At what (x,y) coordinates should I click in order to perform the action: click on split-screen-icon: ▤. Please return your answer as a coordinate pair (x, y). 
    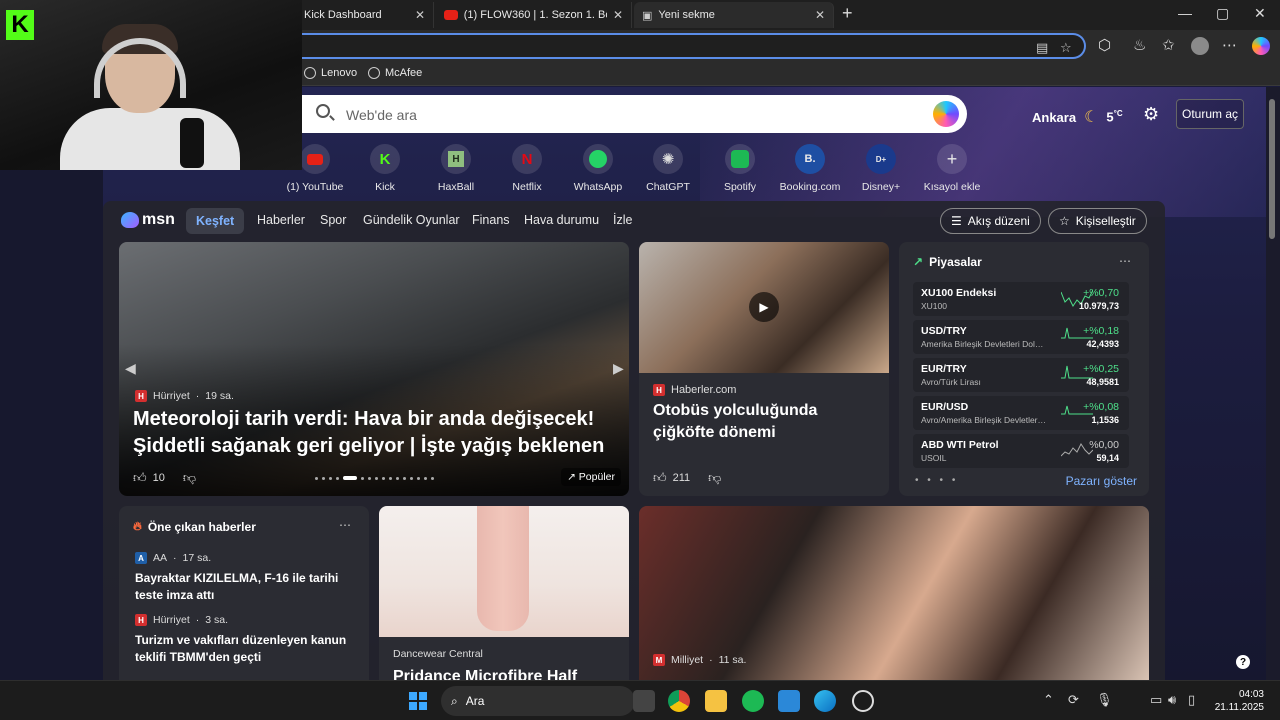
    Looking at the image, I should click on (1042, 48).